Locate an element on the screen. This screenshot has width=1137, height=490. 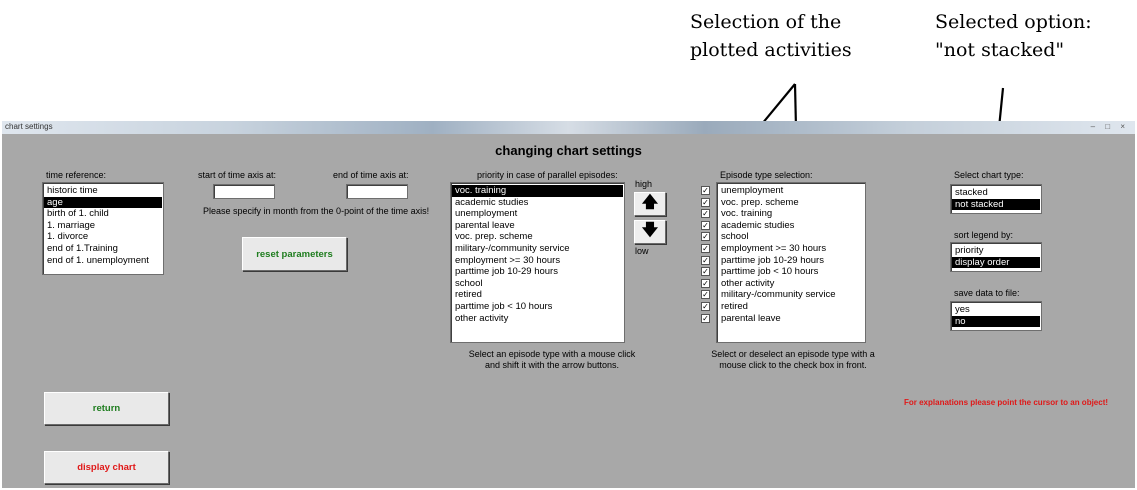
episode-type-list-item: parttime job < 10 hours is located at coordinates (791, 272).